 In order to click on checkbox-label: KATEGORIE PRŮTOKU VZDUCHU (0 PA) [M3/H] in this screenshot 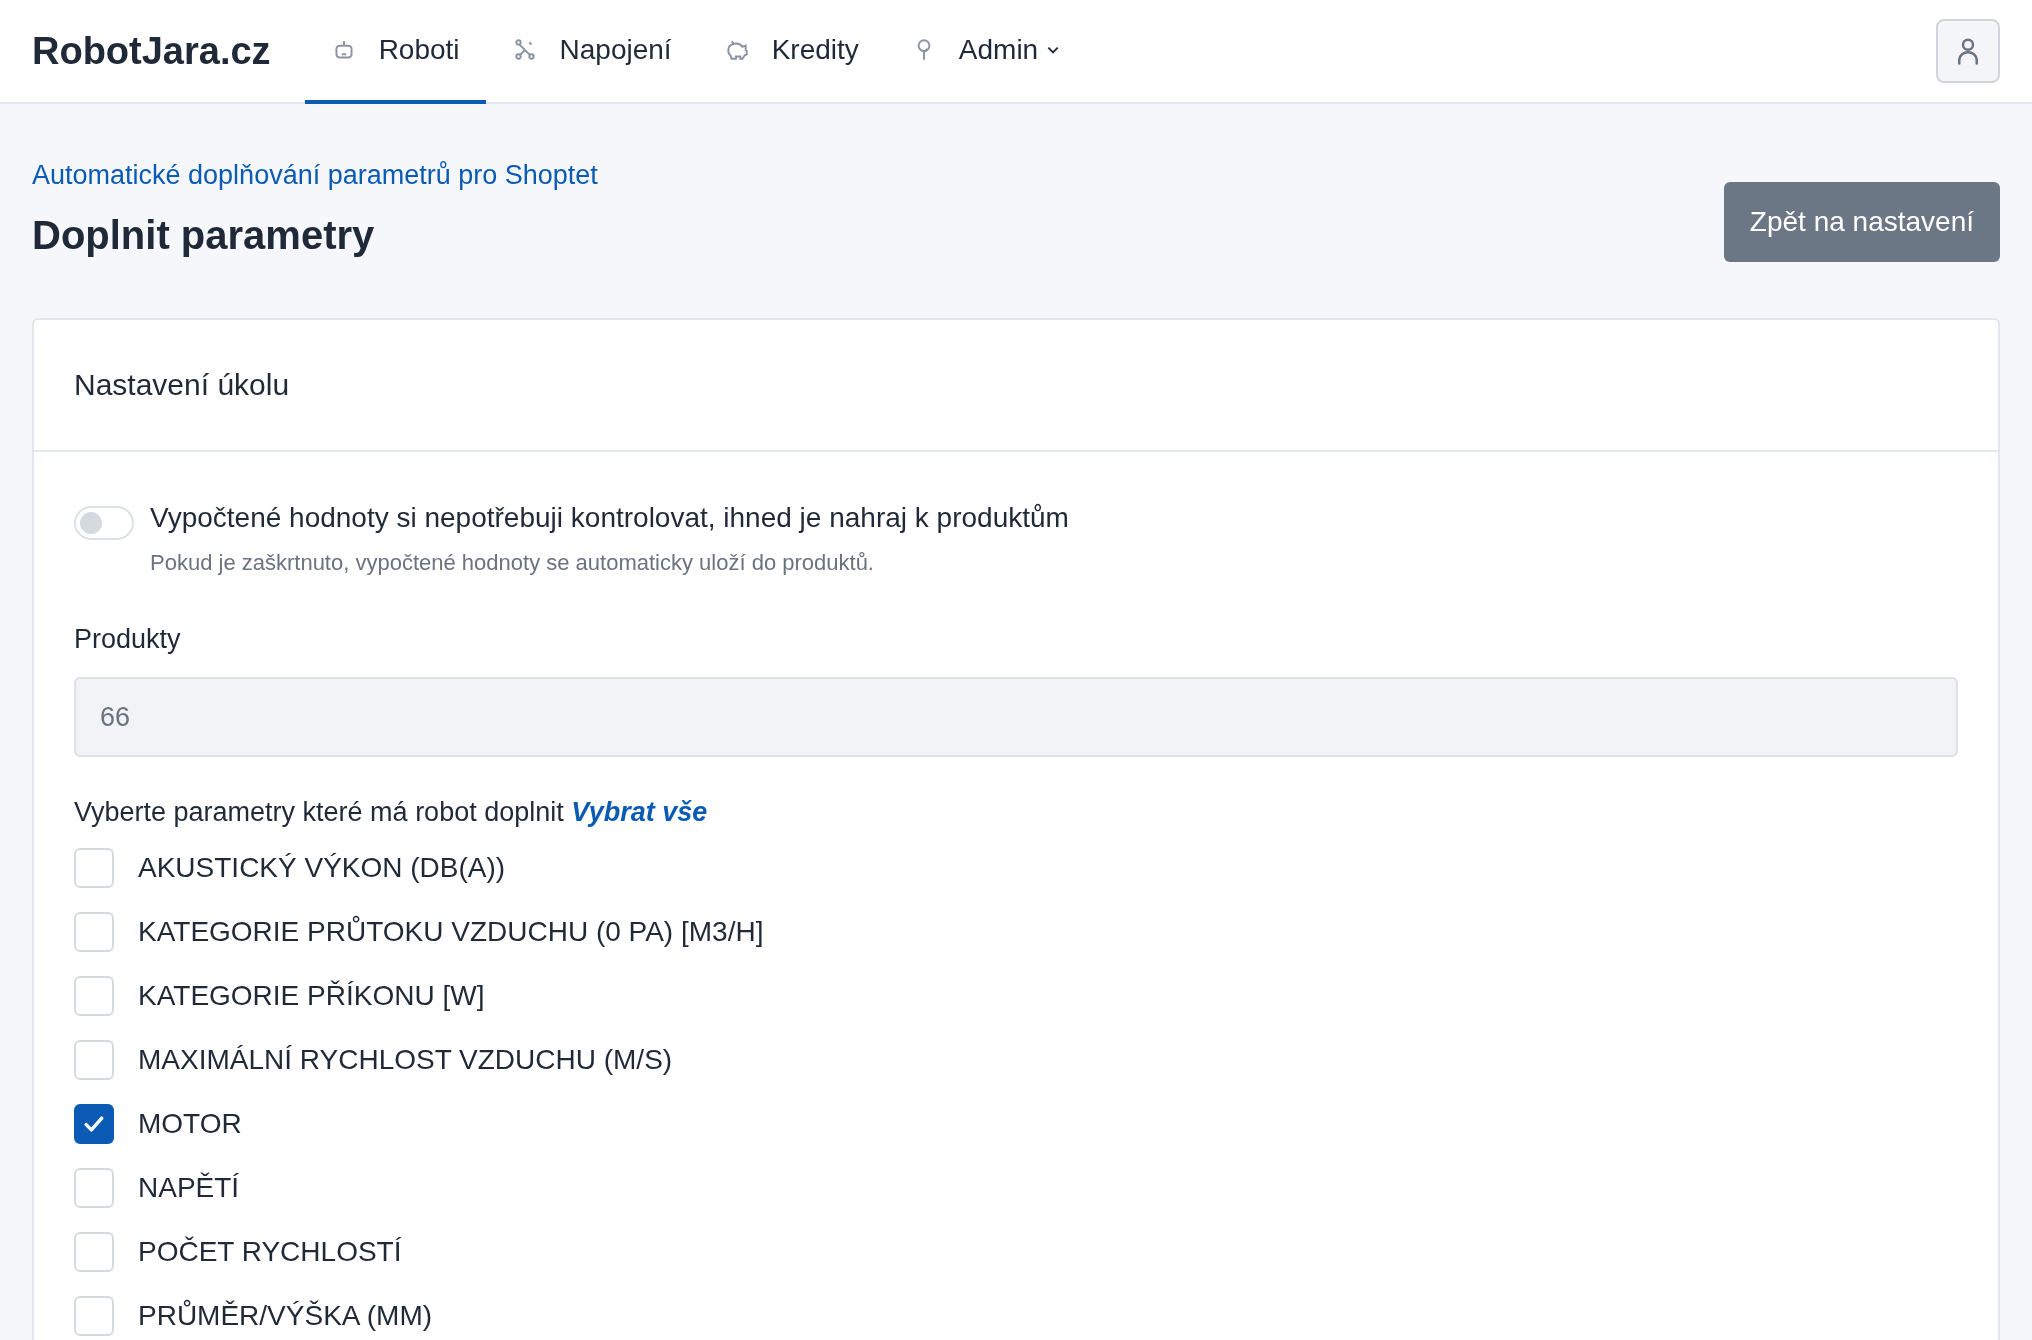, I will do `click(451, 932)`.